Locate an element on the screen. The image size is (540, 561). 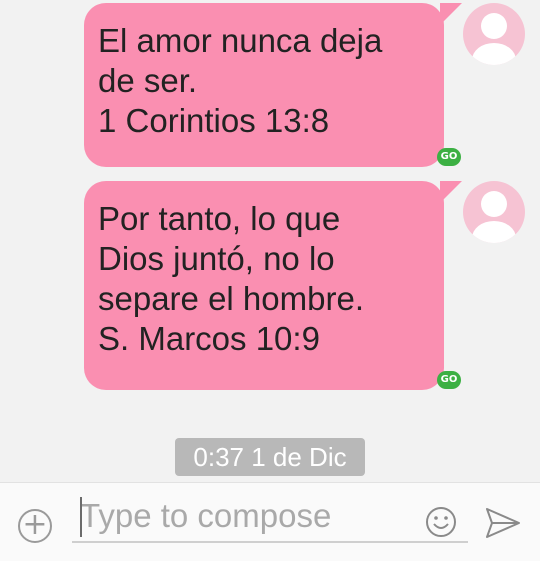
text-cursor is located at coordinates (81, 517).